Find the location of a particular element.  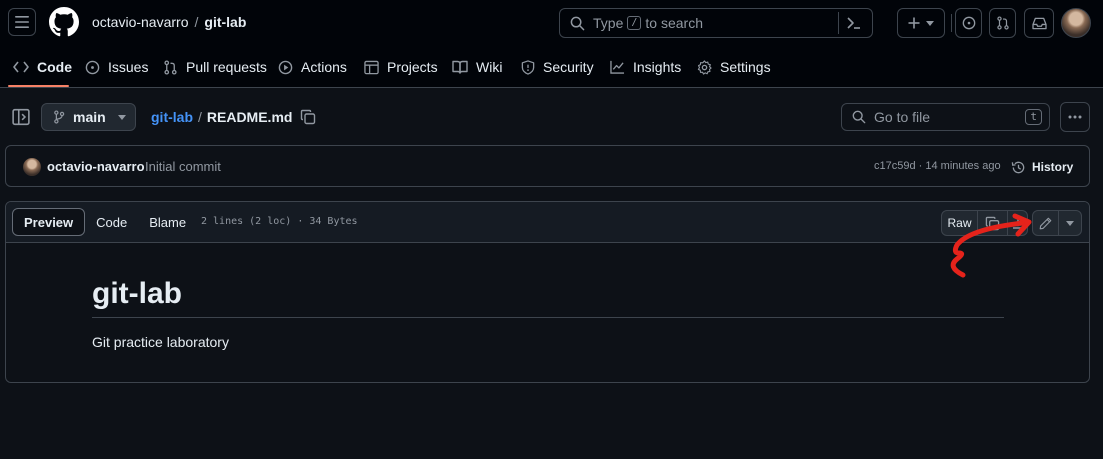

issue-icon is located at coordinates (92, 67).